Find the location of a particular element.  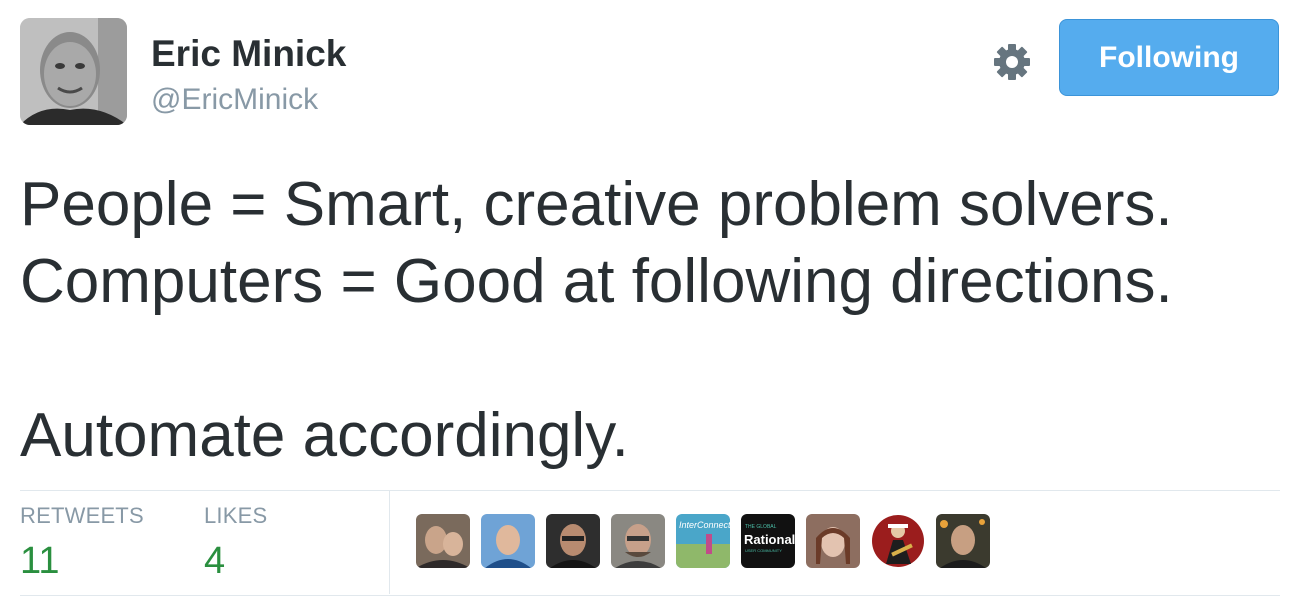

author-name: Eric Minick is located at coordinates (248, 54).